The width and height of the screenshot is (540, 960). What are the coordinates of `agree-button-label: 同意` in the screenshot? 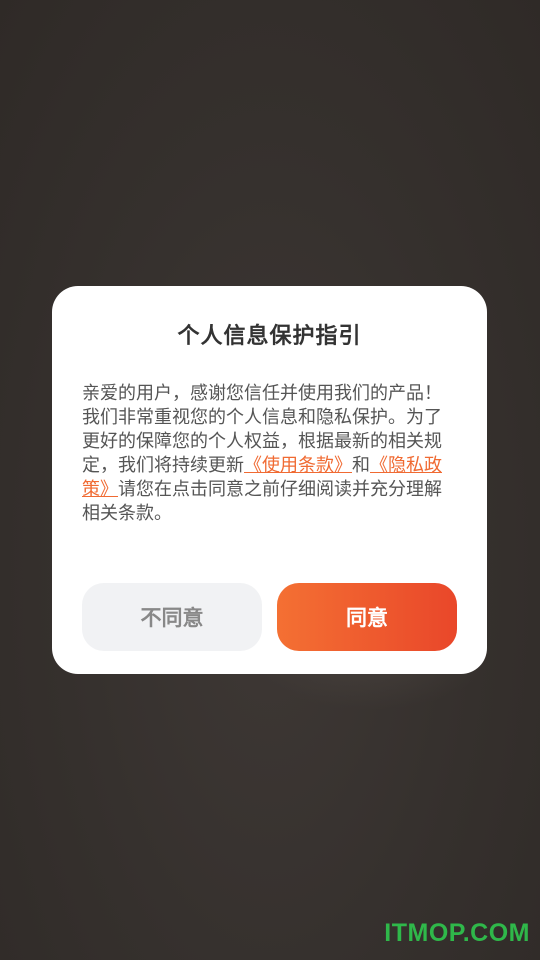 It's located at (367, 618).